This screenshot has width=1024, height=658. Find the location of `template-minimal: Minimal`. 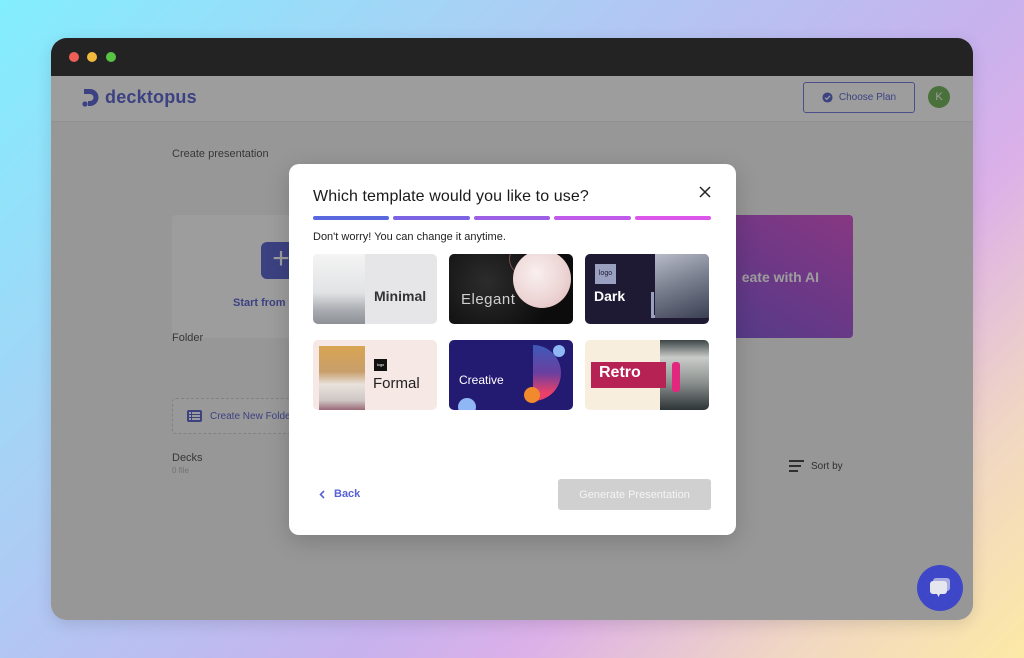

template-minimal: Minimal is located at coordinates (375, 289).